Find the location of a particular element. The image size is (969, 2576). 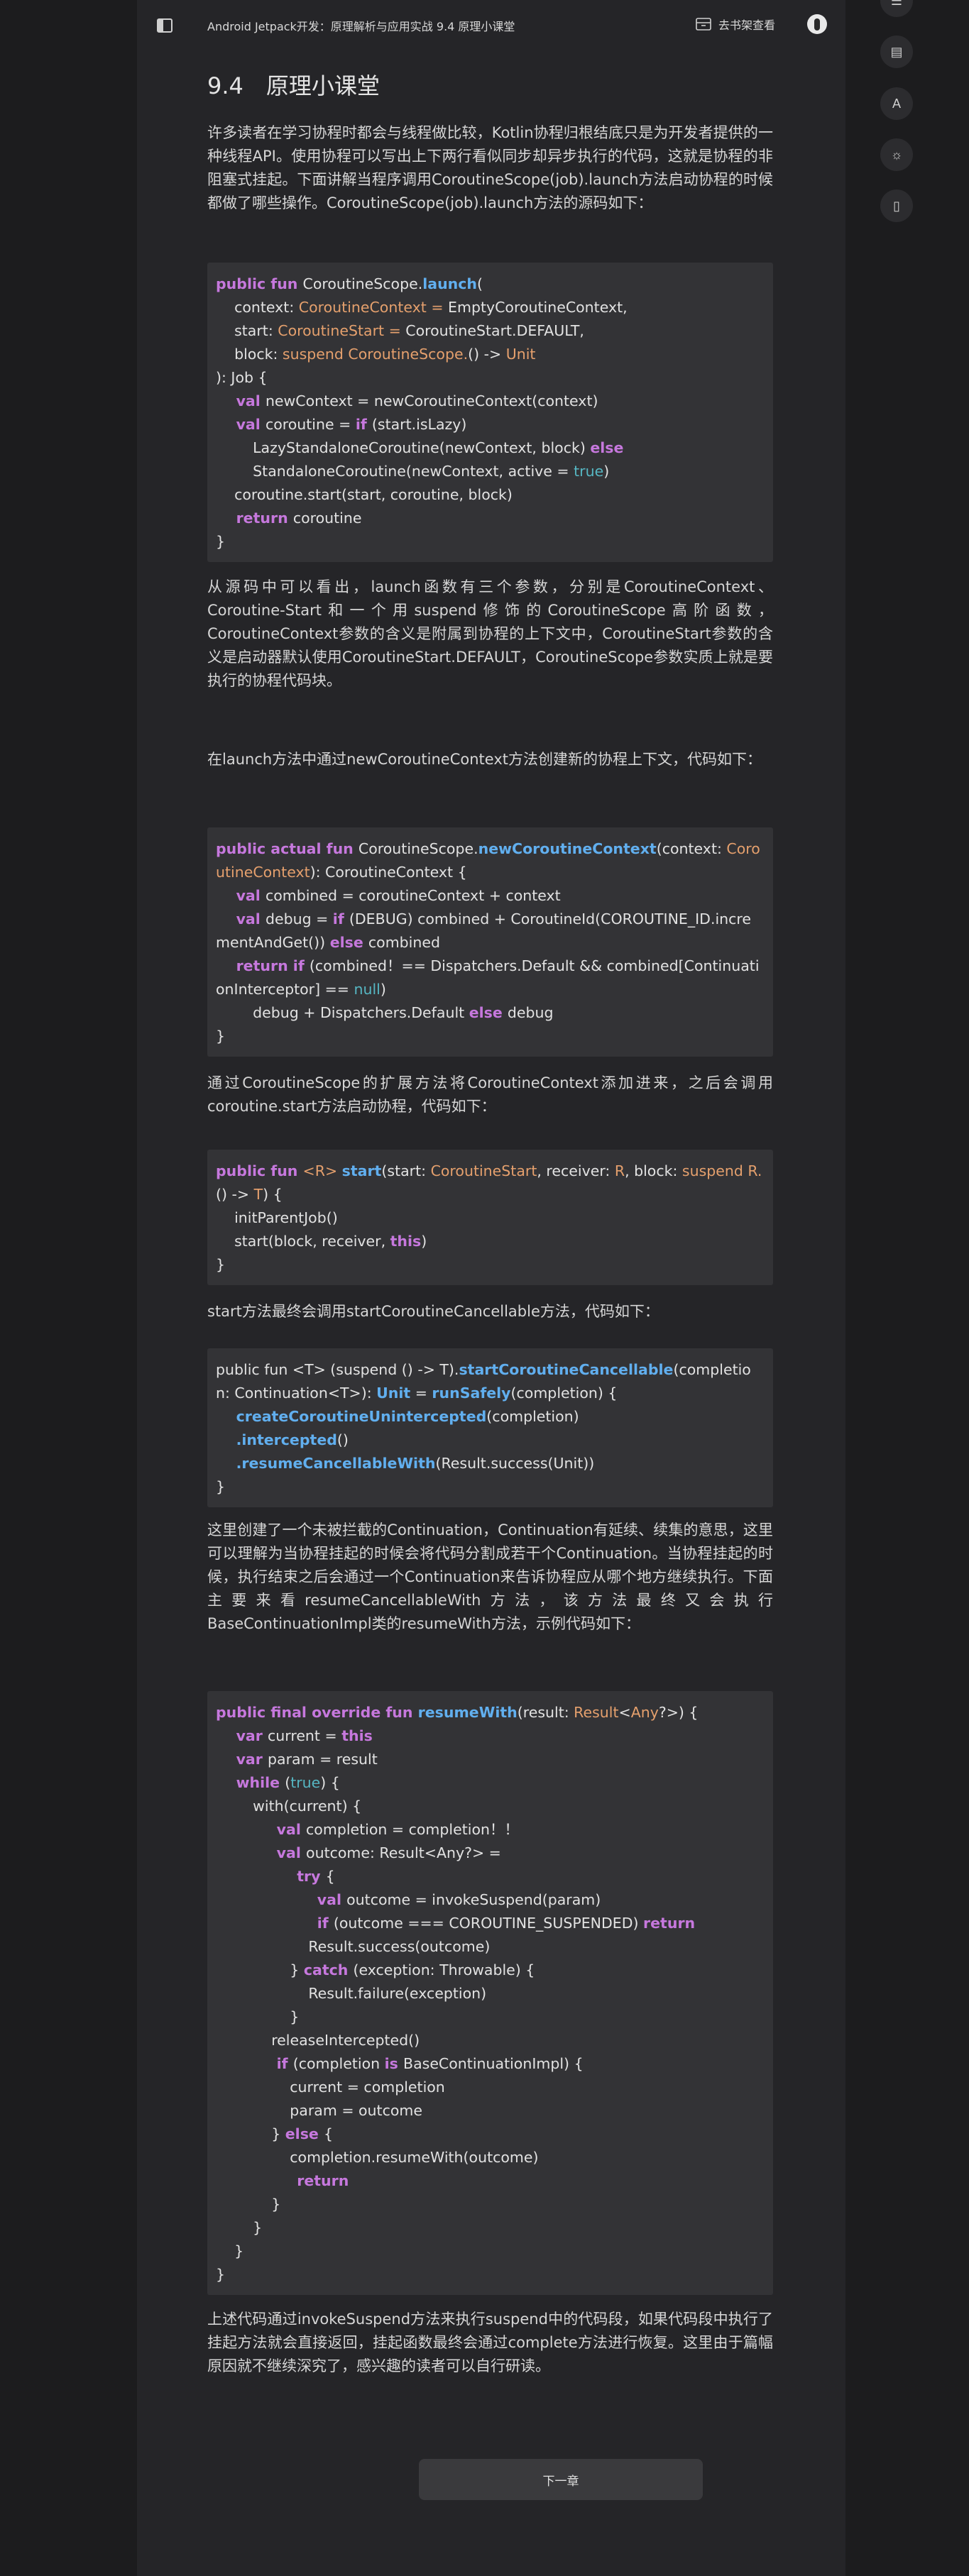

breadcrumb: Android Jetpack开发：原理解析与应用实战 9.4 原理小课堂 is located at coordinates (361, 26).